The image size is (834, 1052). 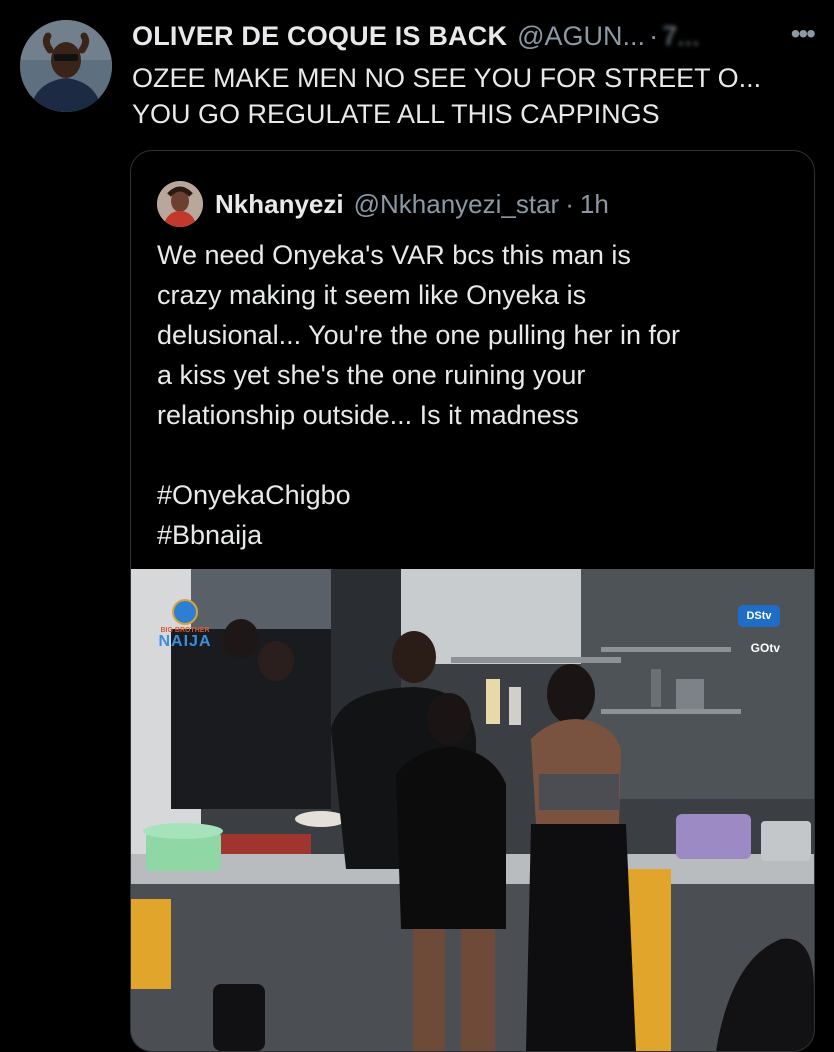 What do you see at coordinates (180, 204) in the screenshot?
I see `quoted-author-avatar` at bounding box center [180, 204].